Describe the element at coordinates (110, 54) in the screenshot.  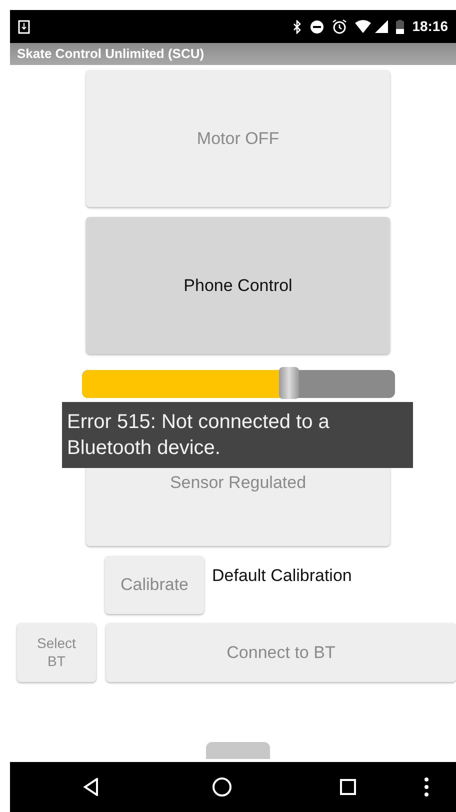
I see `app-title: Skate Control Unlimited (SCU)` at that location.